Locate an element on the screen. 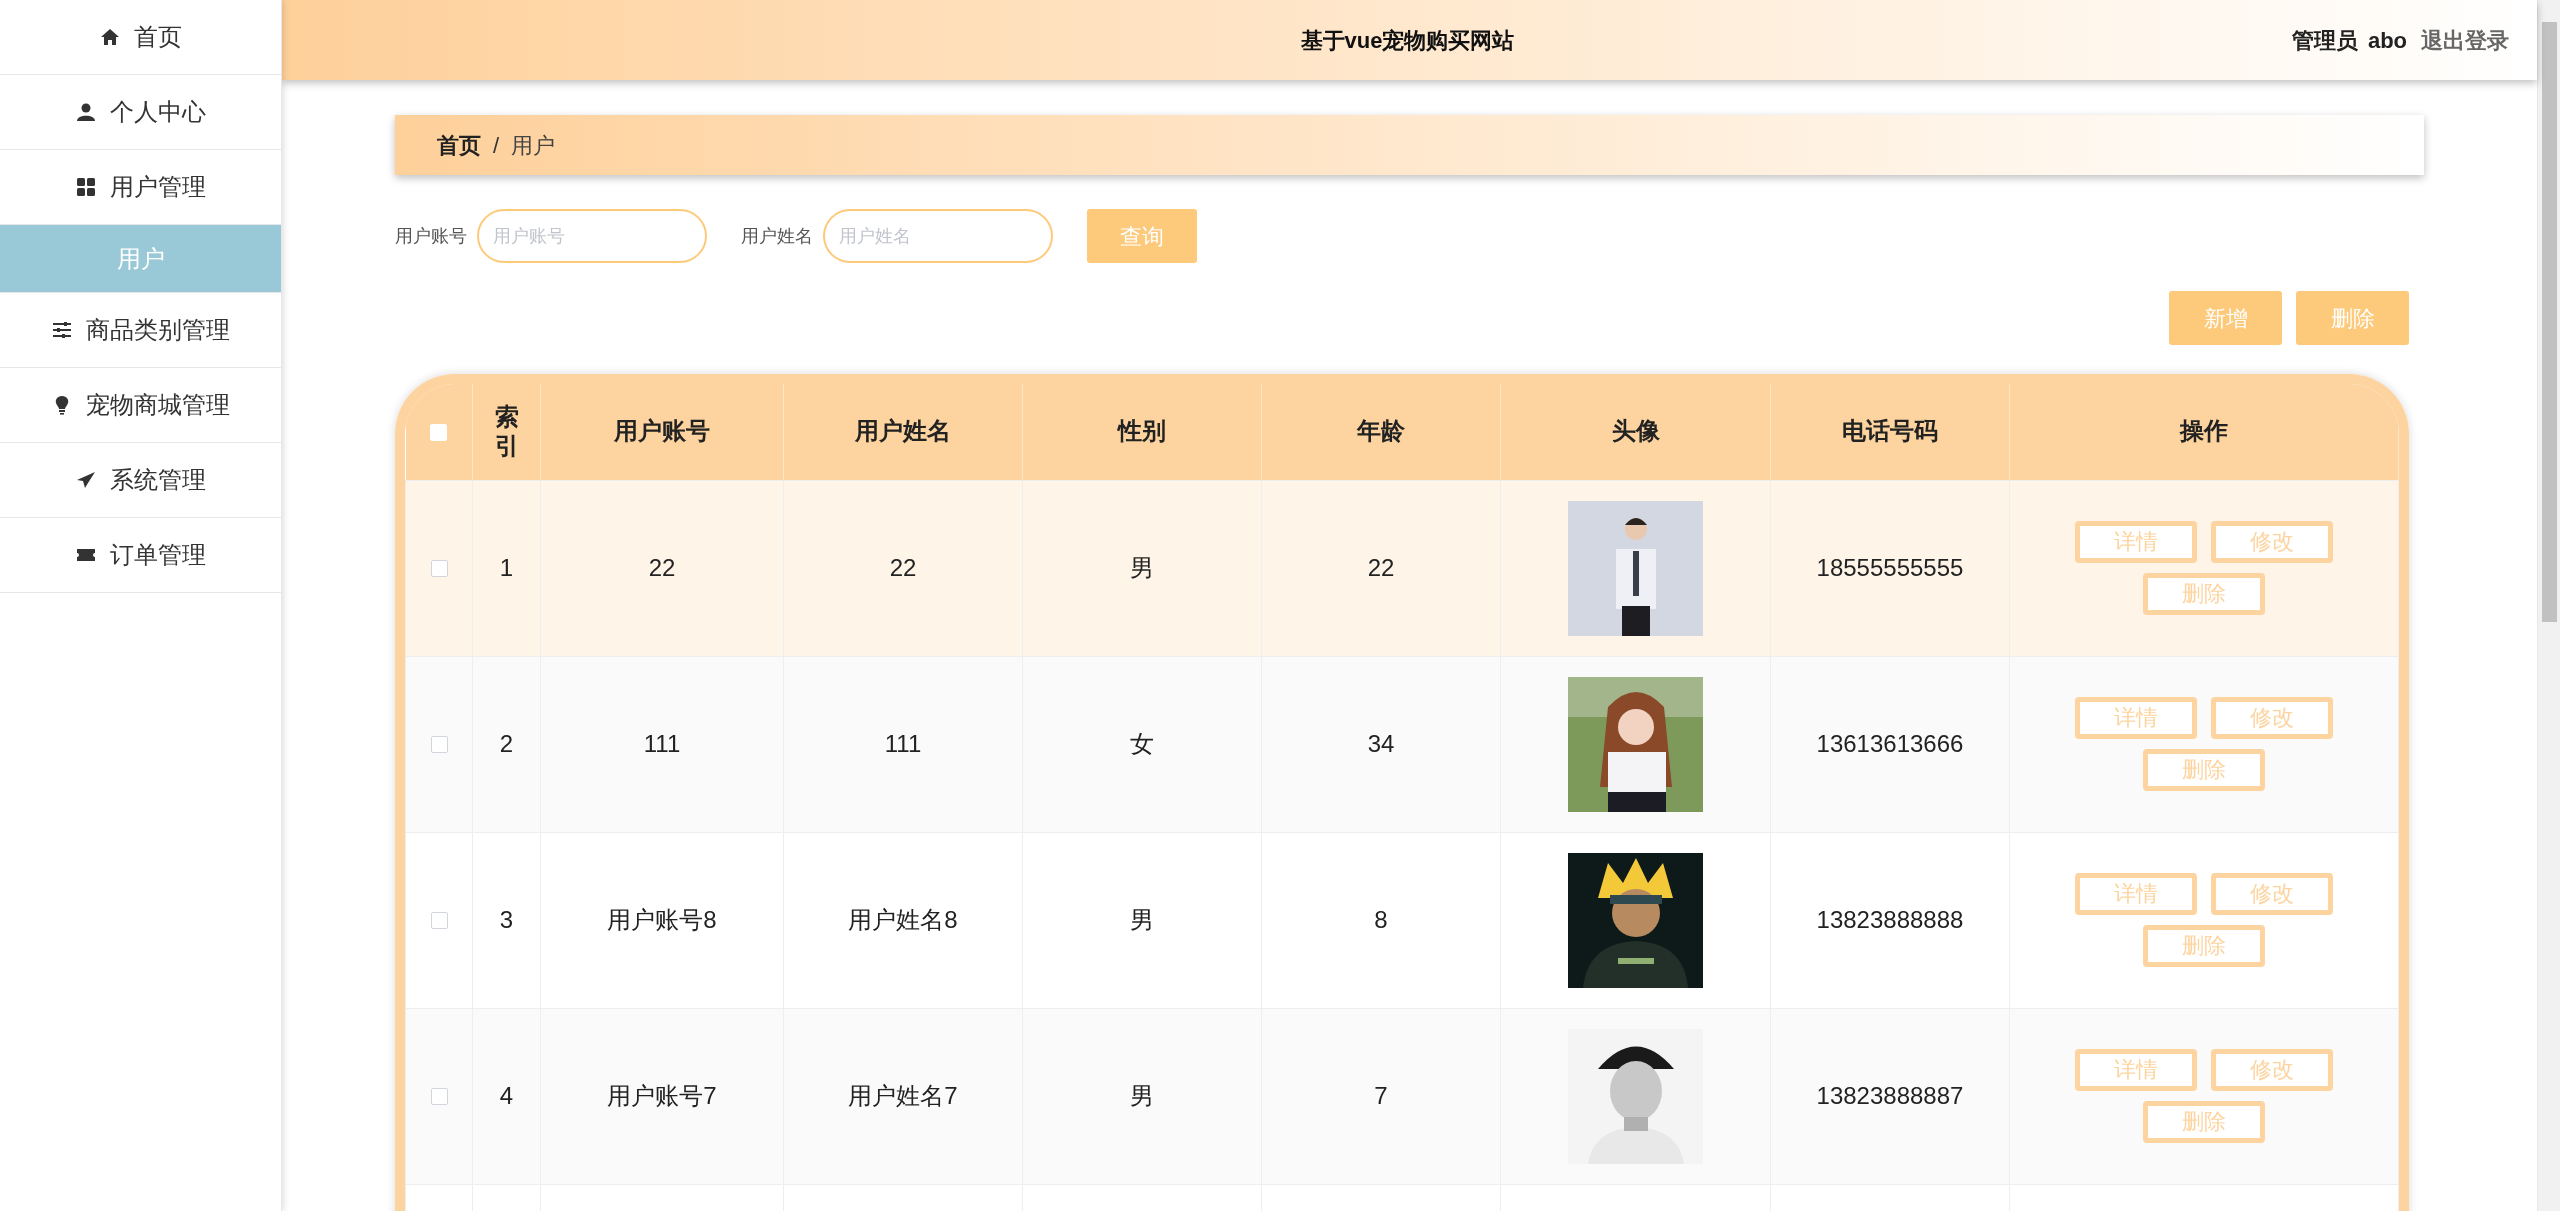 This screenshot has height=1211, width=2560. scrollbar is located at coordinates (2548, 605).